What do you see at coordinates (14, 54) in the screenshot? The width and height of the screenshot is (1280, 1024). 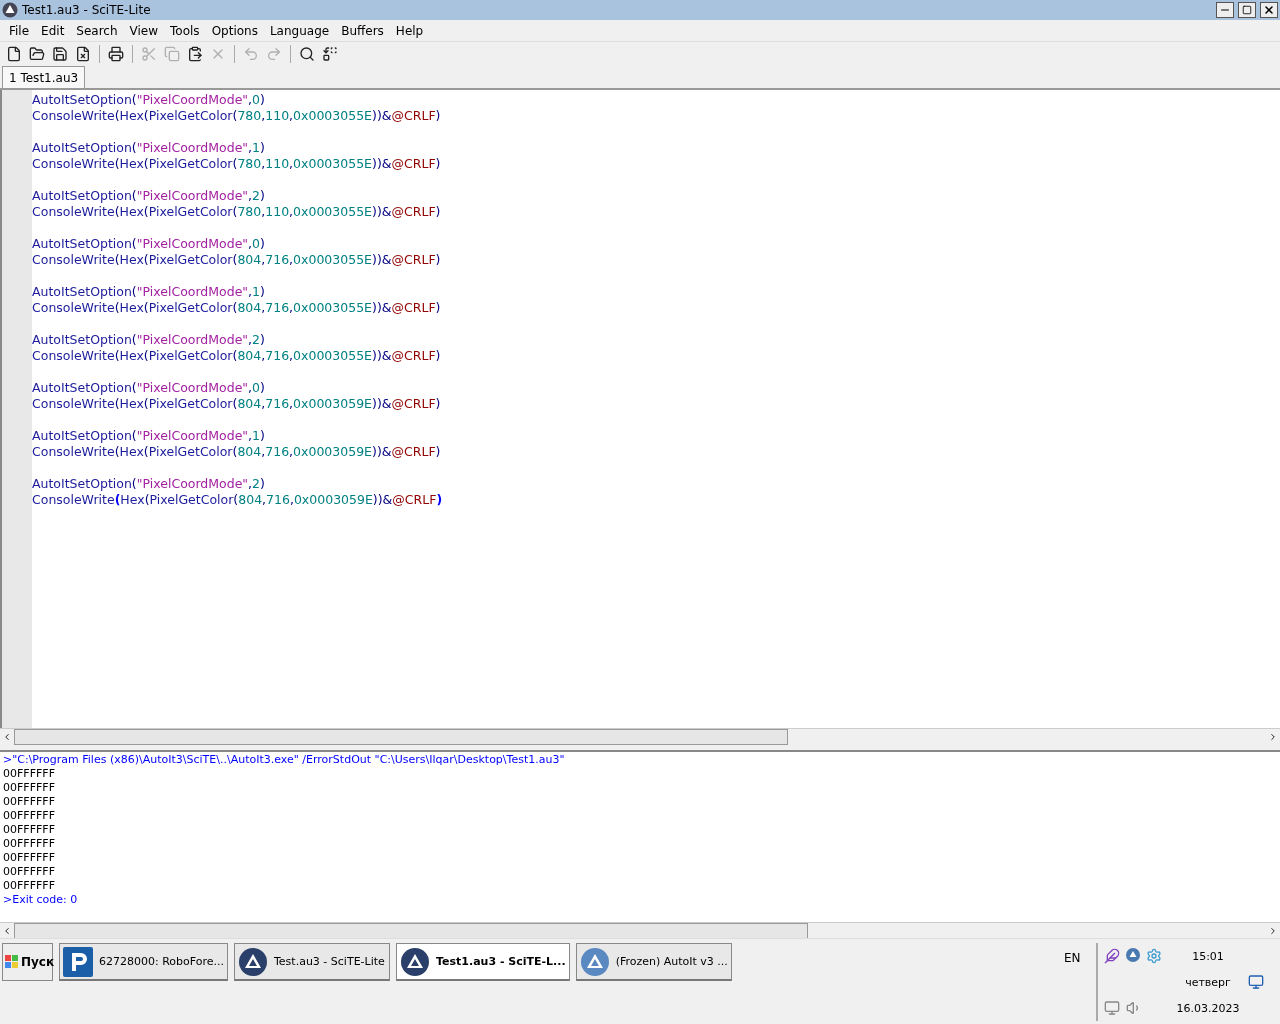 I see `new-file-icon` at bounding box center [14, 54].